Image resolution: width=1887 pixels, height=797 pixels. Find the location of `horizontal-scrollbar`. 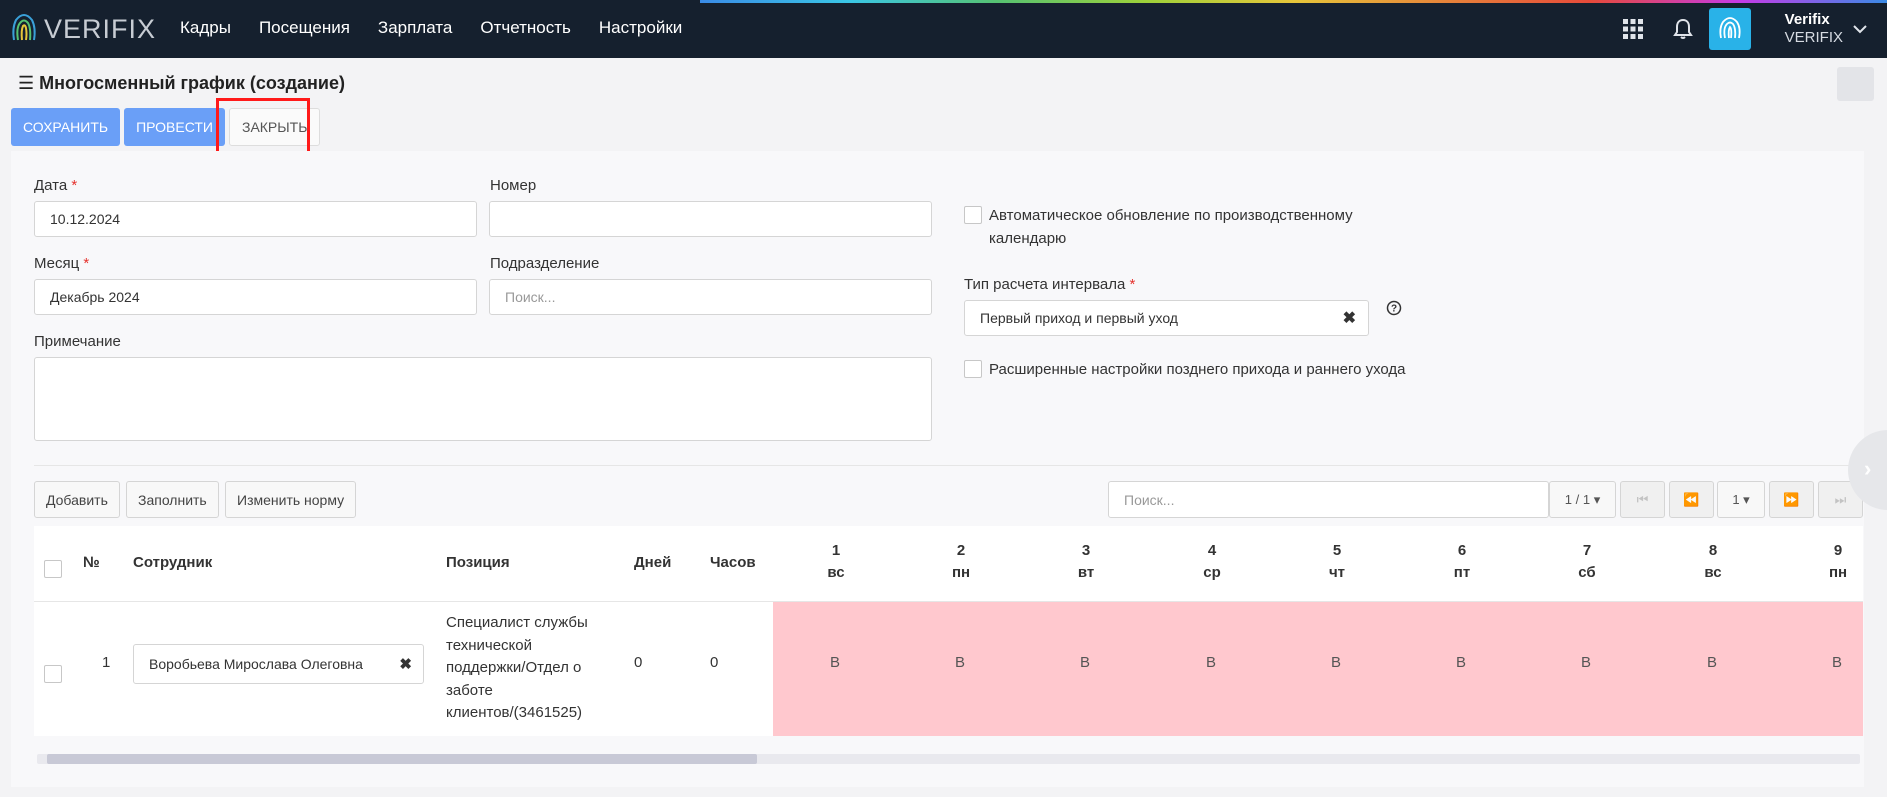

horizontal-scrollbar is located at coordinates (948, 759).